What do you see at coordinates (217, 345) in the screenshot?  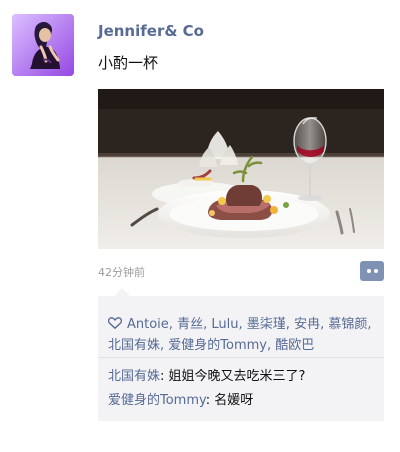 I see `like-name: 爱健身的Tommy` at bounding box center [217, 345].